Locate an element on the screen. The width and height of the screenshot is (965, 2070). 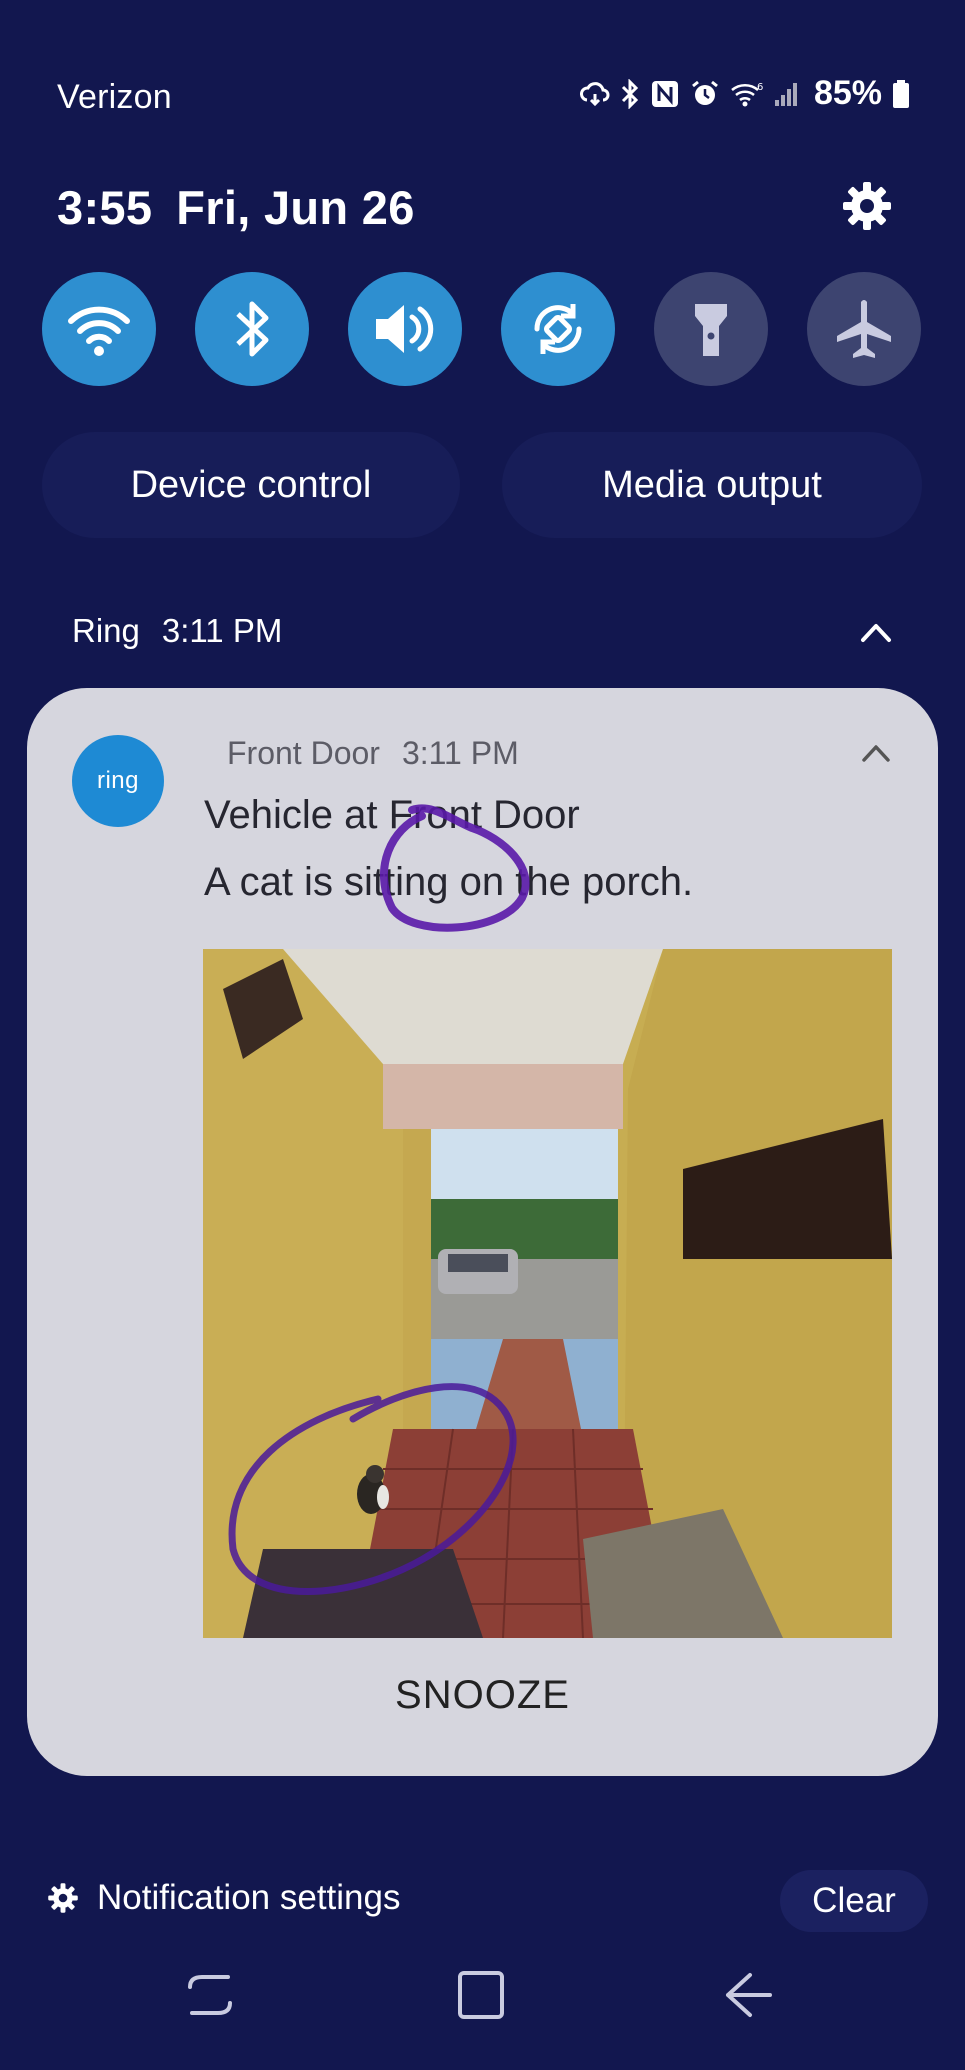
clock-date: 3:55 Fri, Jun 26 is located at coordinates (236, 207).